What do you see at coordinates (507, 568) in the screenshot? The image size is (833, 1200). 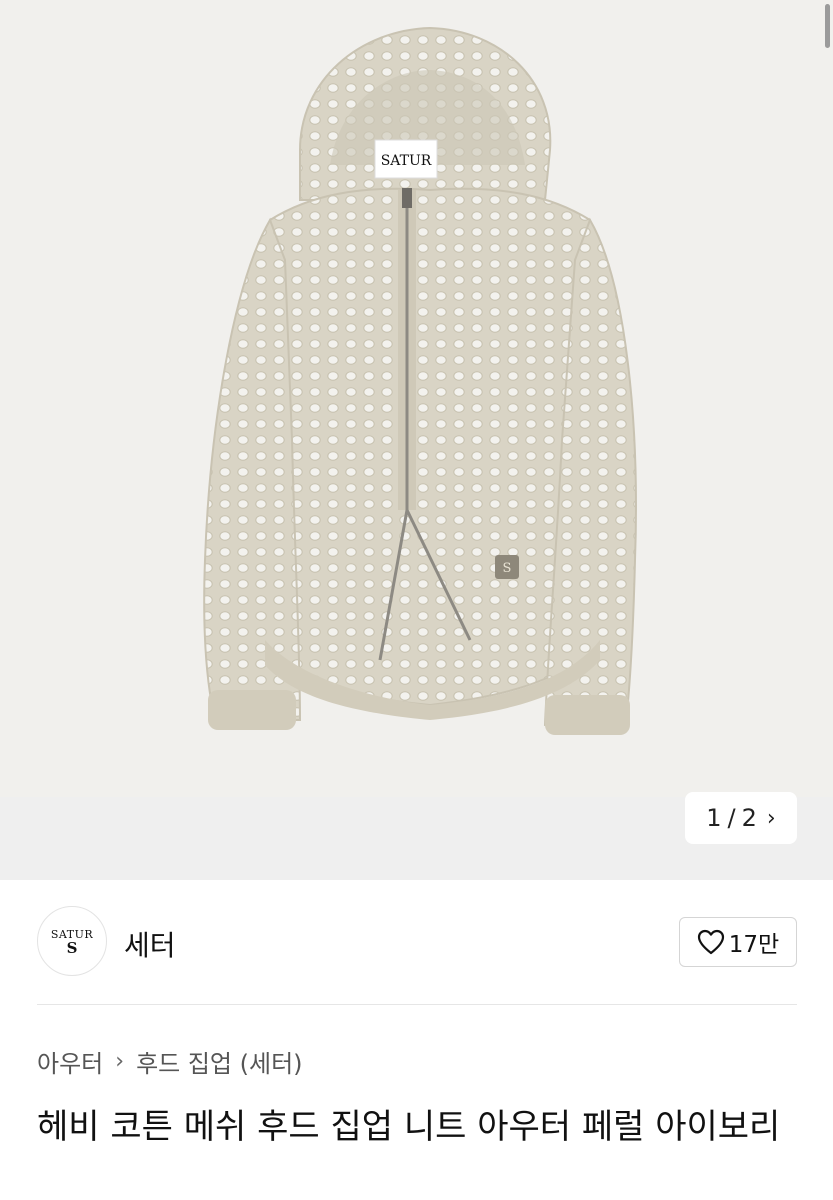 I see `svg-text: S` at bounding box center [507, 568].